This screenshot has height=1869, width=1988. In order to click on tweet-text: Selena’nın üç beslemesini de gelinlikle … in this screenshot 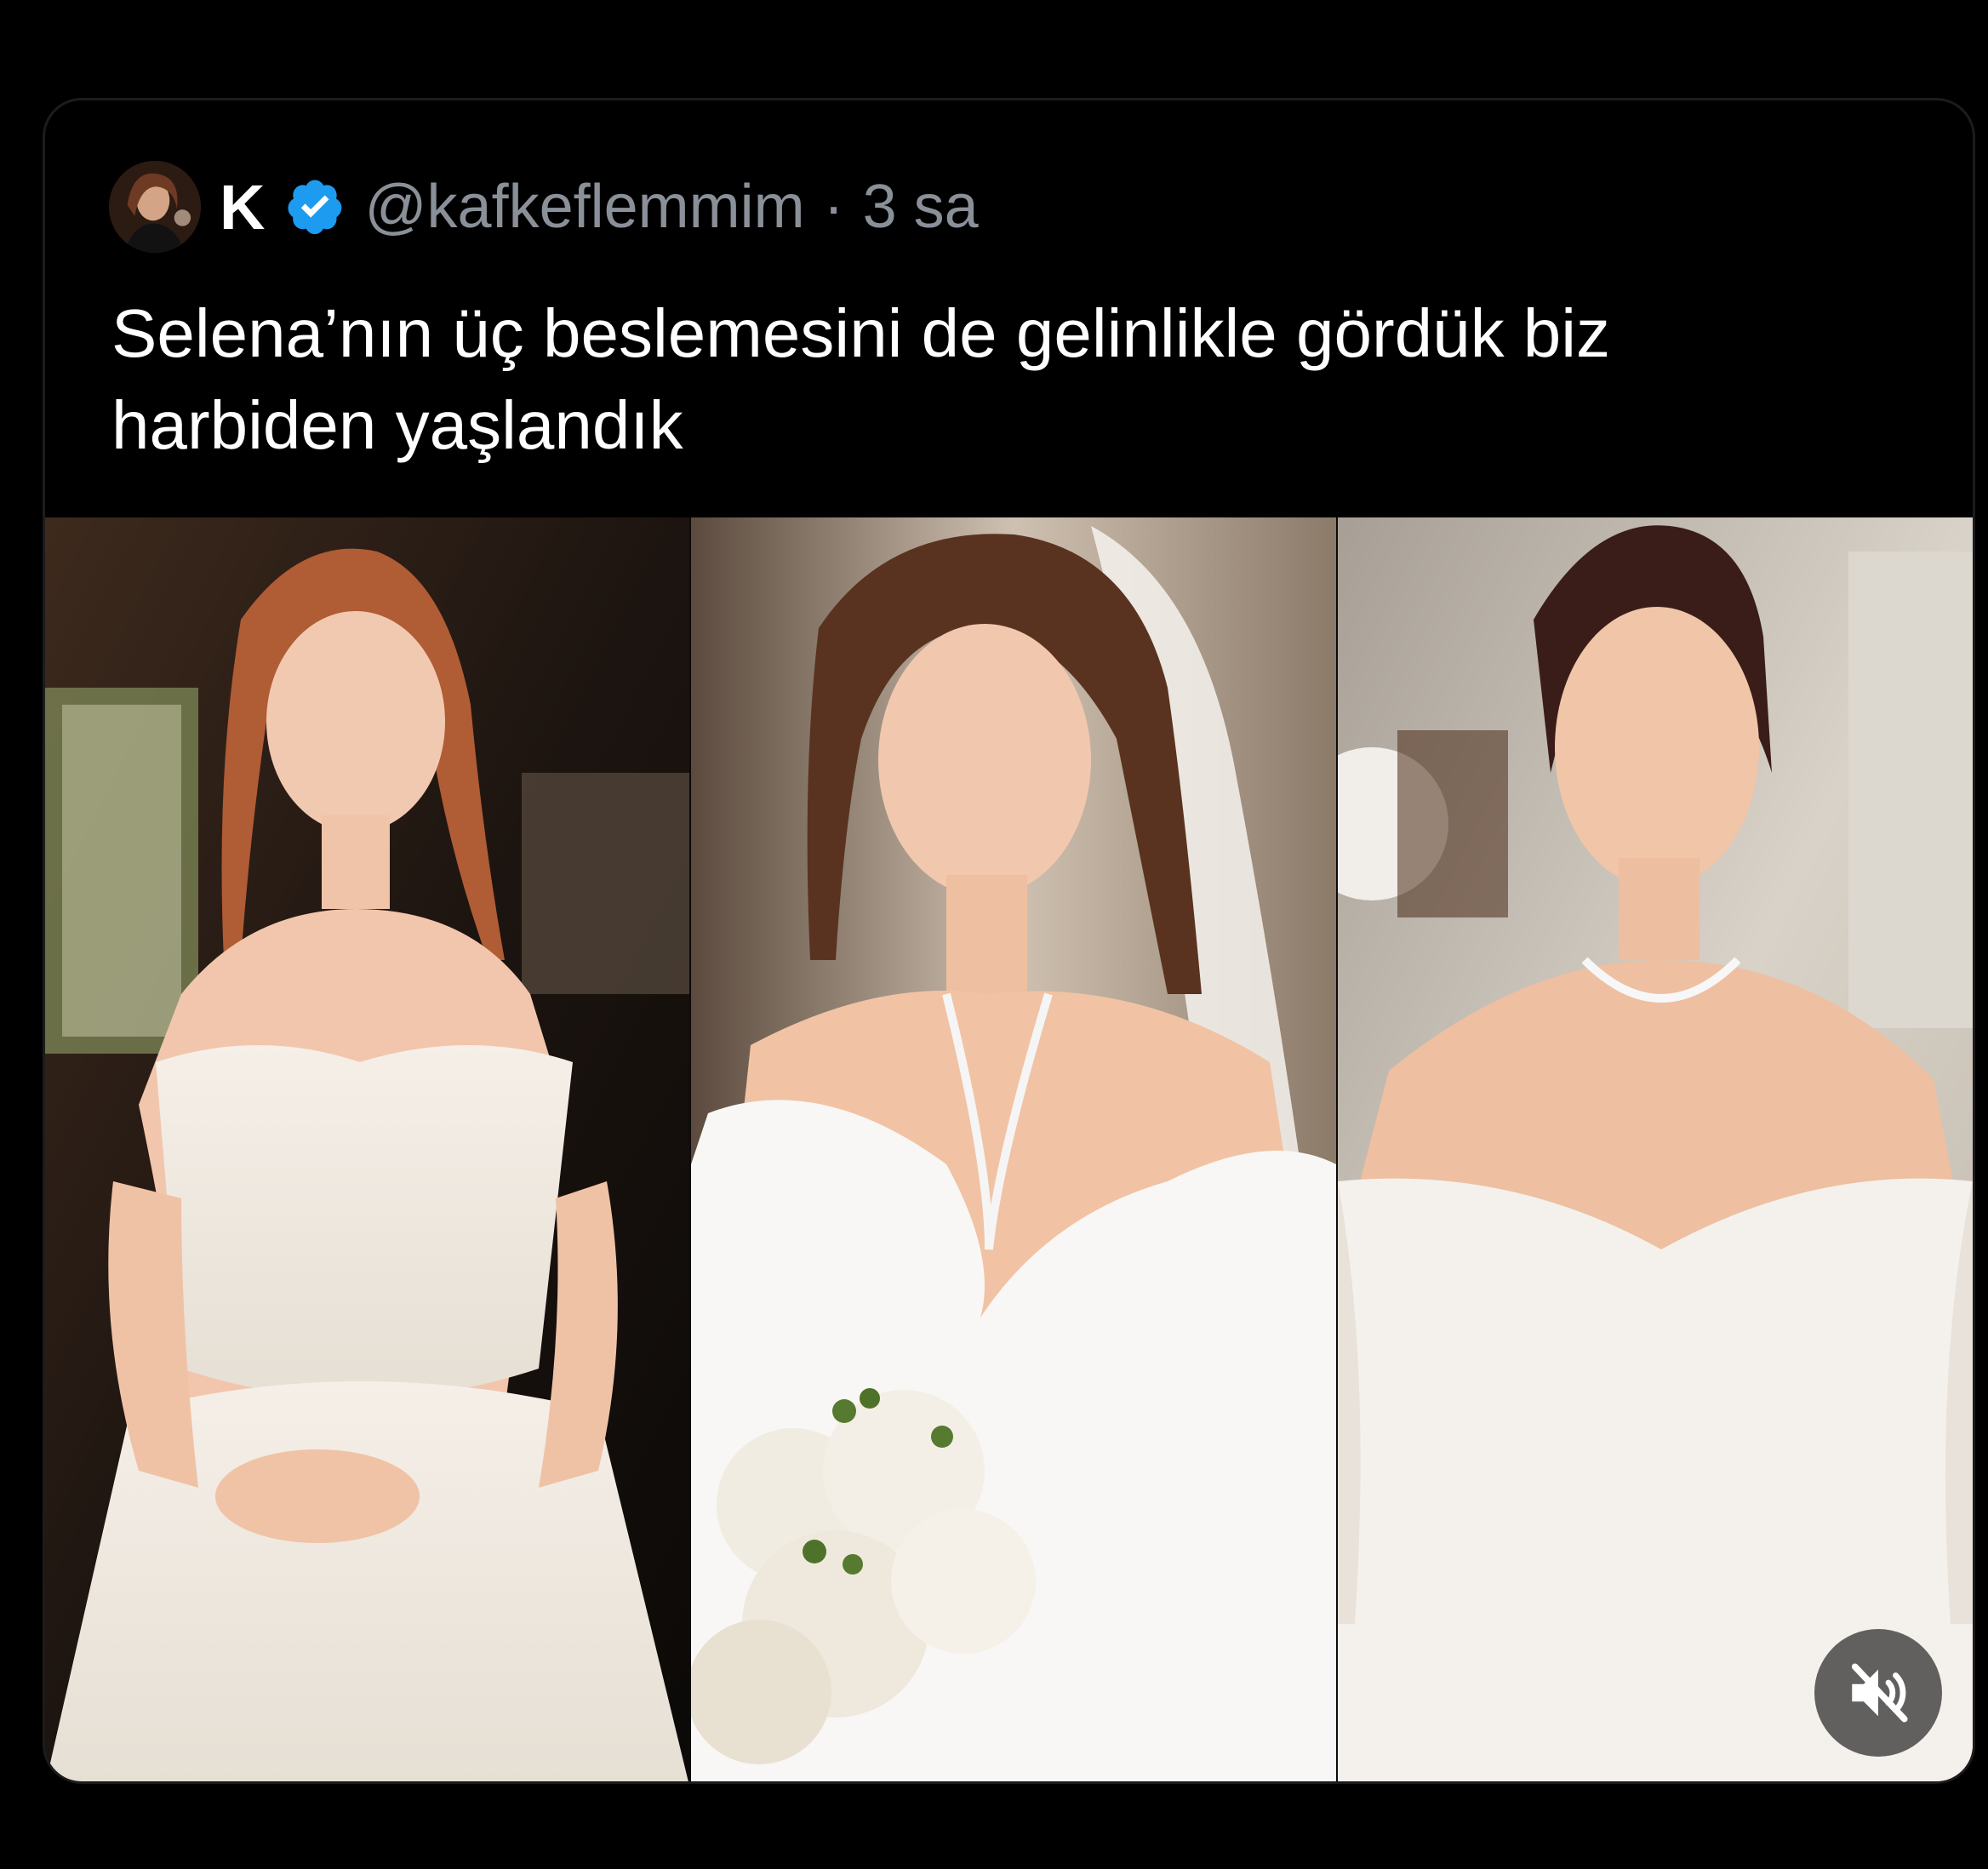, I will do `click(861, 379)`.